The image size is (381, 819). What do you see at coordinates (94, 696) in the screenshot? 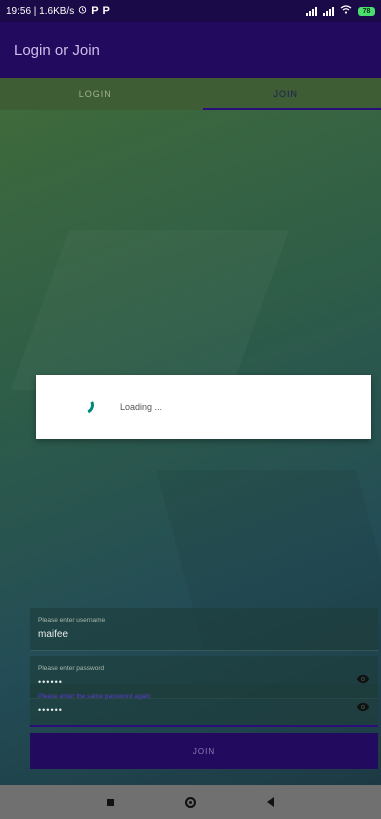
I see `password-again-label: Please enter the same password again` at bounding box center [94, 696].